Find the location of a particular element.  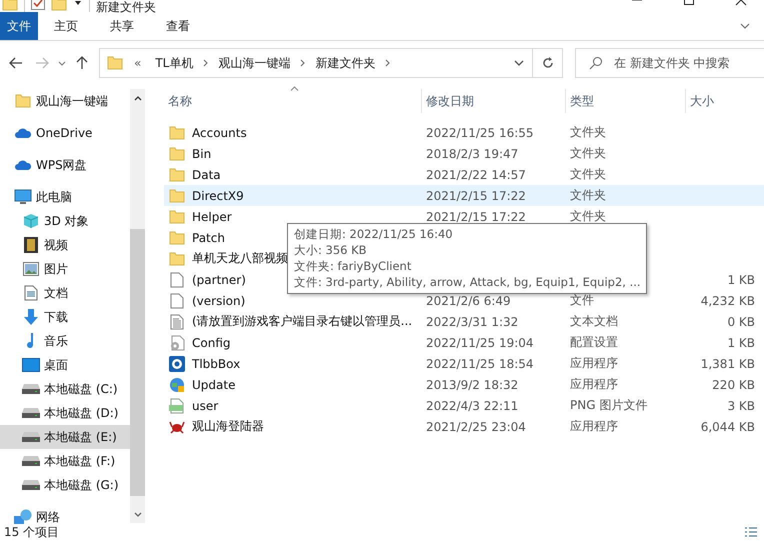

file-name: 观山海登陆器 is located at coordinates (228, 426).